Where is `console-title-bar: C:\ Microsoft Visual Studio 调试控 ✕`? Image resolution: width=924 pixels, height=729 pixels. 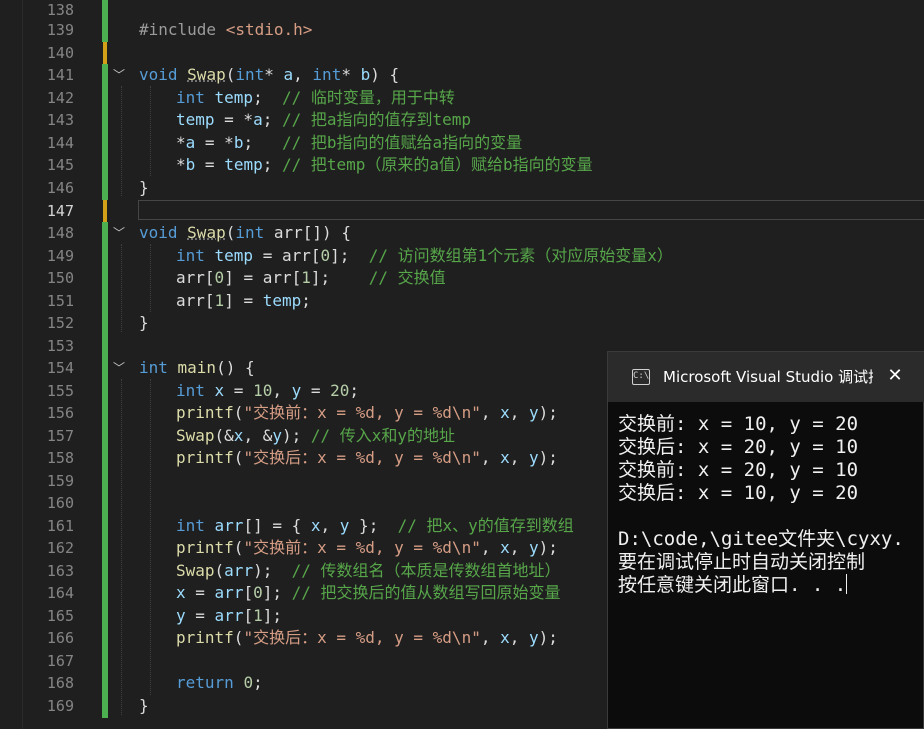 console-title-bar: C:\ Microsoft Visual Studio 调试控 ✕ is located at coordinates (766, 377).